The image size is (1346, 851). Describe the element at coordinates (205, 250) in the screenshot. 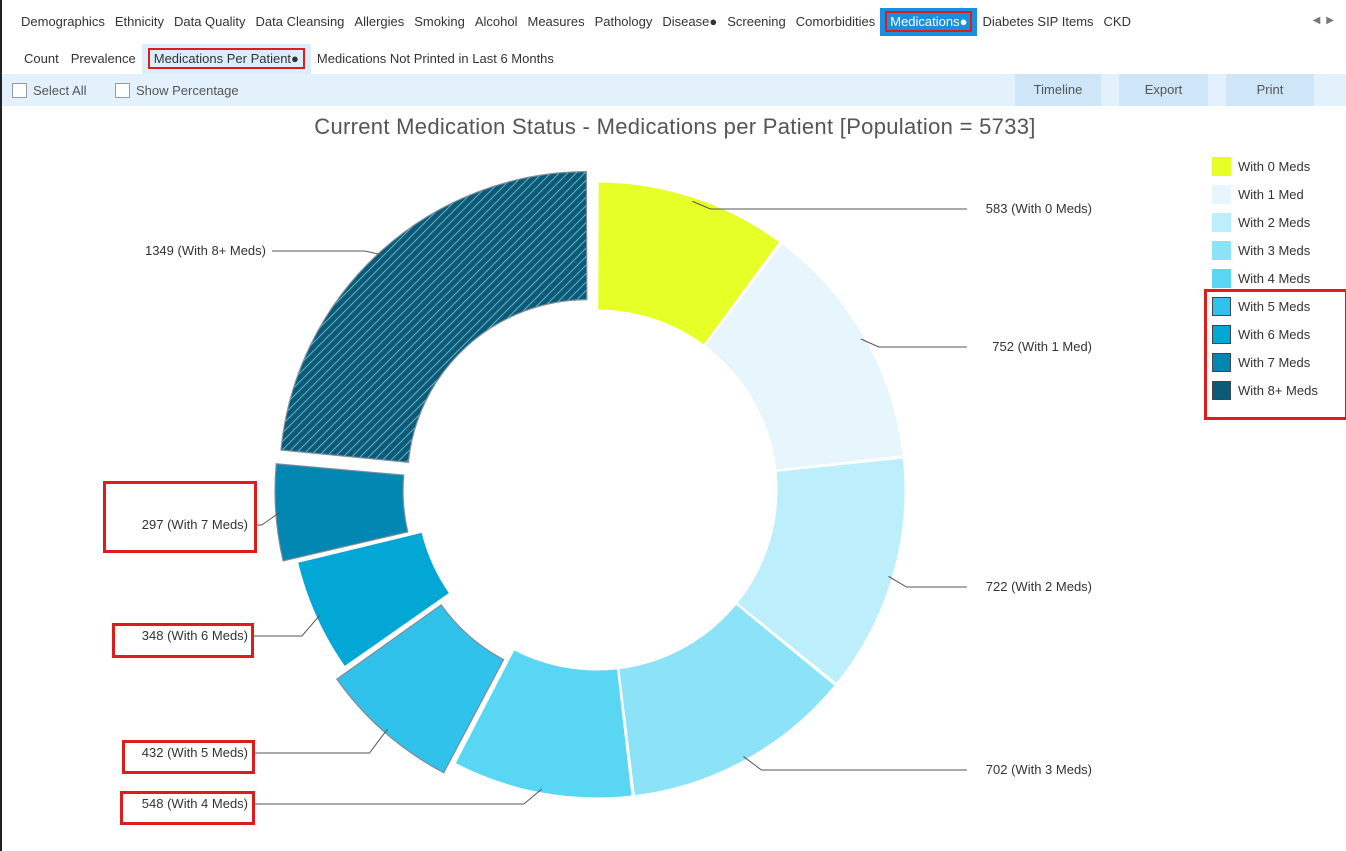

I see `data-label-8: 1349 (With 8+ Meds)` at that location.